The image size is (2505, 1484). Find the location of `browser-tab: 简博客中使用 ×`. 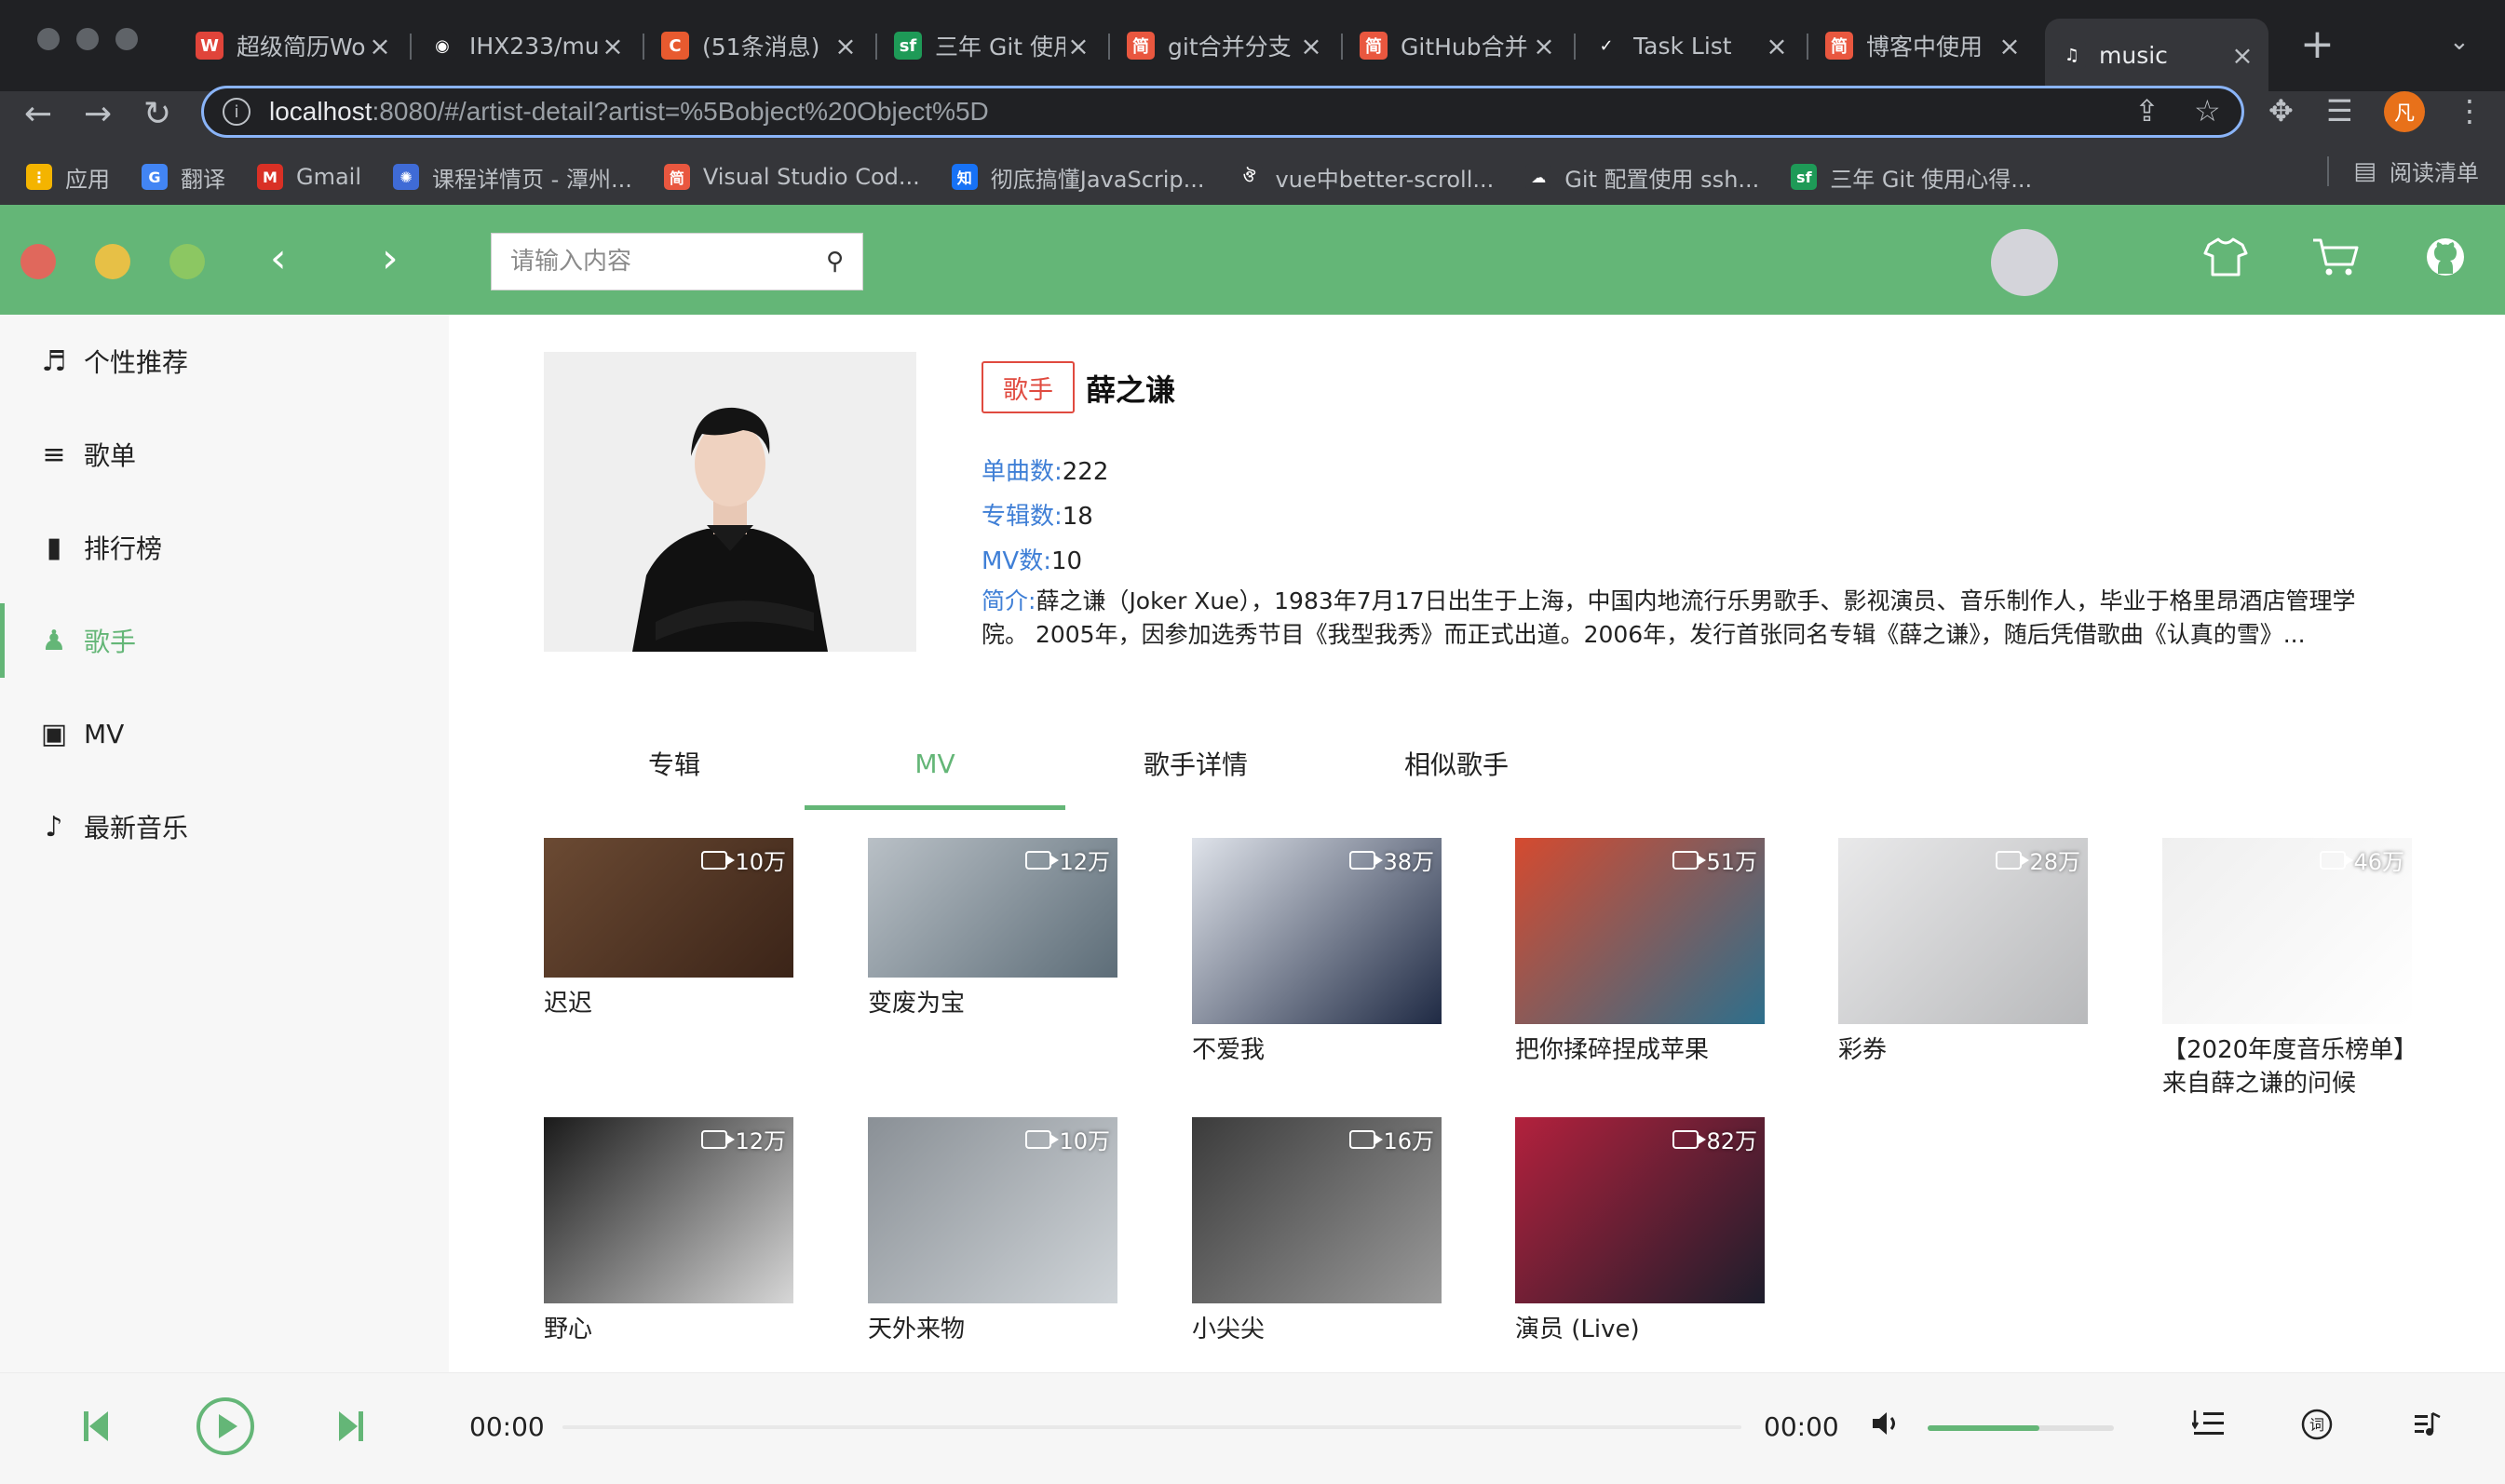

browser-tab: 简博客中使用 × is located at coordinates (1924, 46).